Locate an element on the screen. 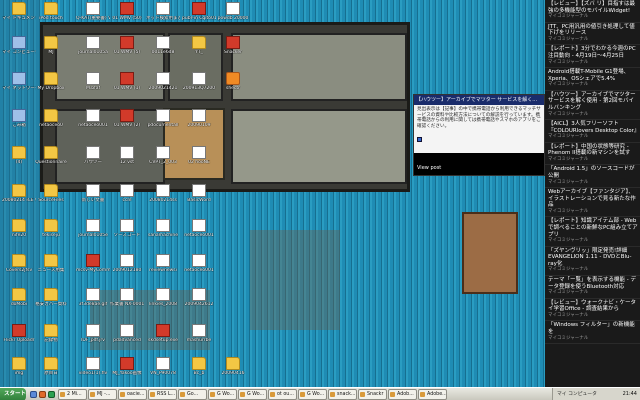  view-post-link: View post is located at coordinates (429, 168).